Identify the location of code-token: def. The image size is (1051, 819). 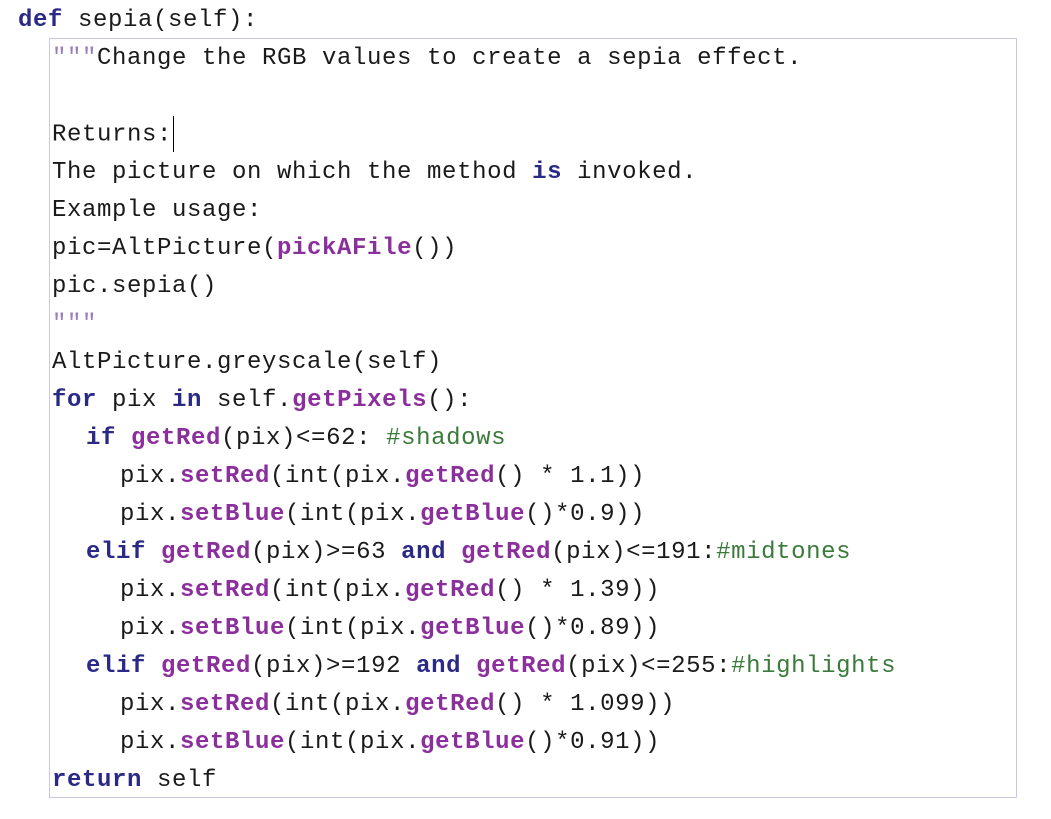
(41, 20).